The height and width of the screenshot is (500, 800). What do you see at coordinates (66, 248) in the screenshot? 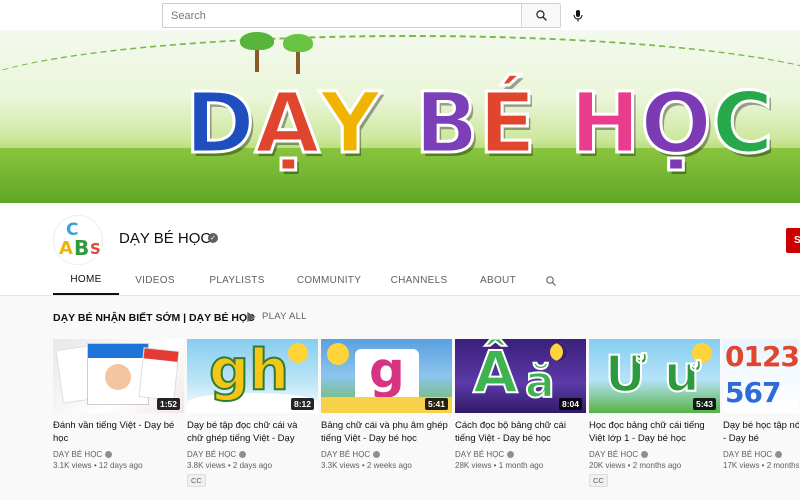
I see `avatar-letter-a: A` at bounding box center [66, 248].